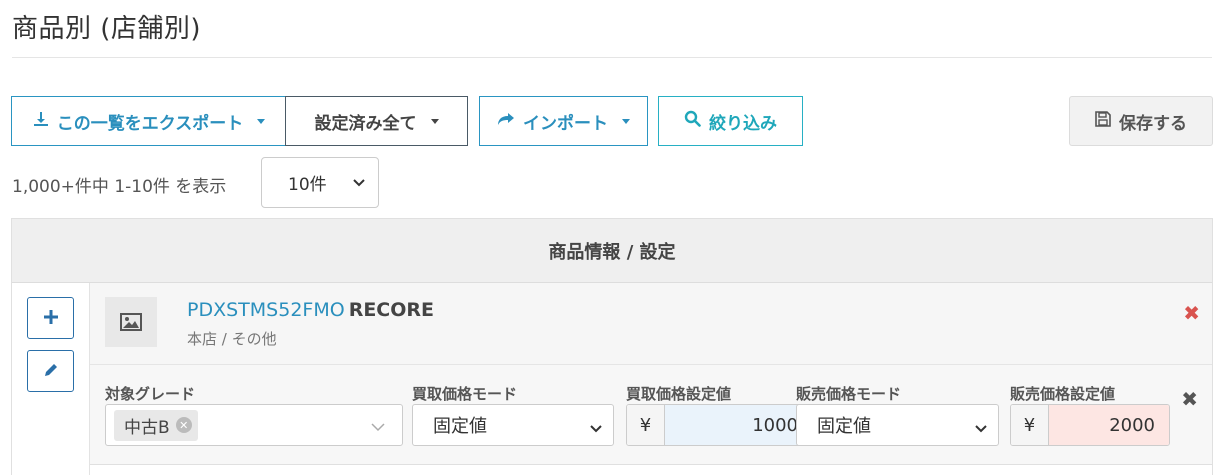 This screenshot has width=1224, height=475. Describe the element at coordinates (565, 123) in the screenshot. I see `import-label: インポート` at that location.